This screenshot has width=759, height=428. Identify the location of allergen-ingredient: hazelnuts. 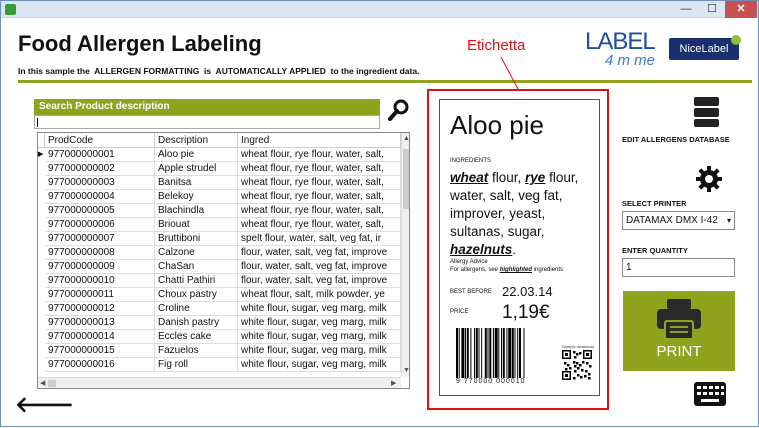
(481, 249).